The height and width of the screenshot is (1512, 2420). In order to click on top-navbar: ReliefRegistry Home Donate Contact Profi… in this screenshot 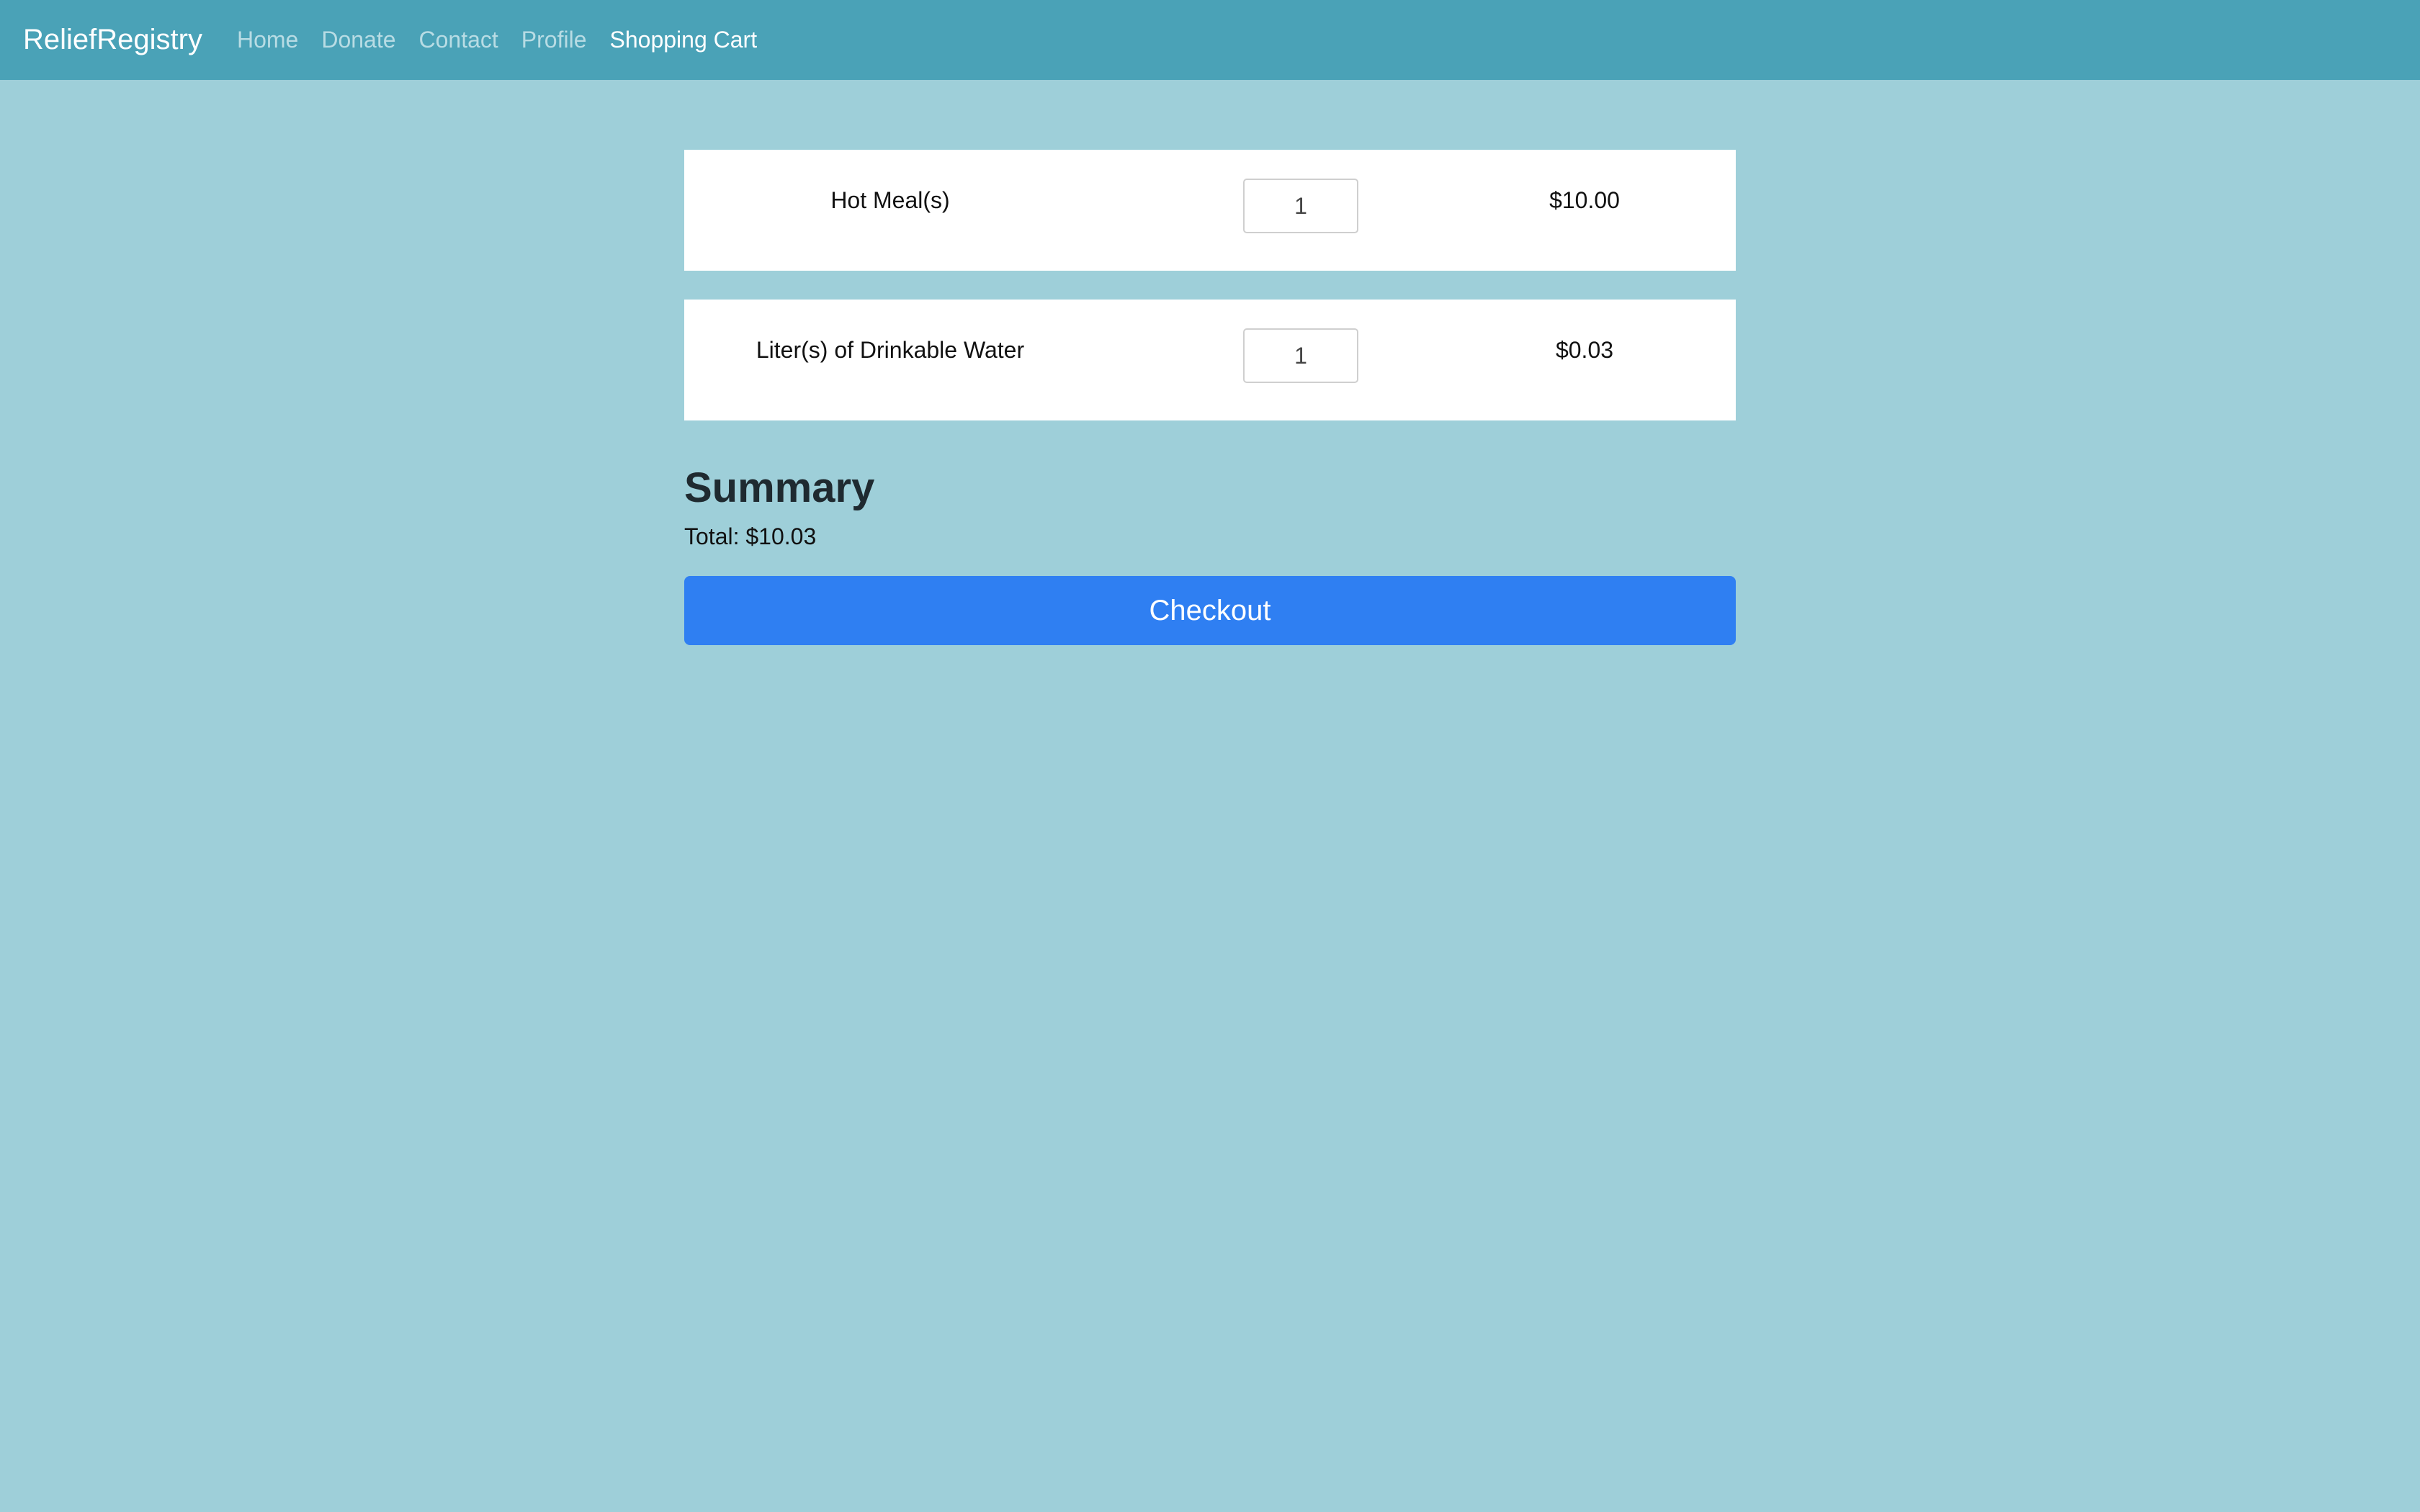, I will do `click(1210, 40)`.